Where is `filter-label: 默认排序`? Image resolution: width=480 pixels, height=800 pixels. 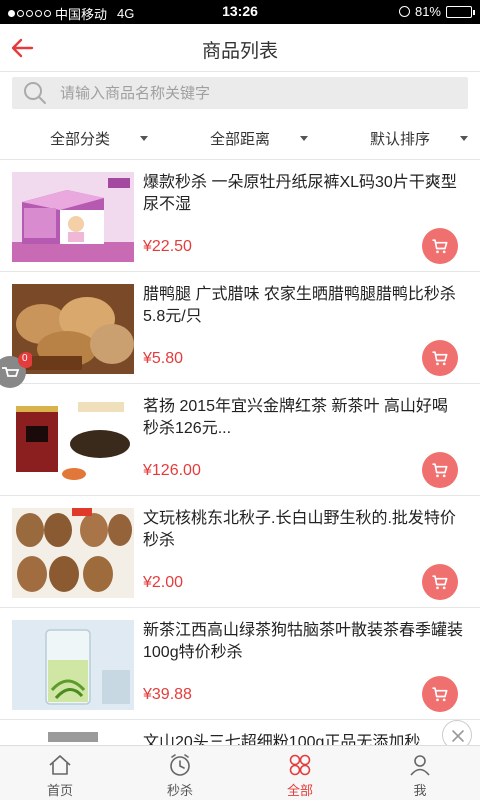 filter-label: 默认排序 is located at coordinates (399, 139).